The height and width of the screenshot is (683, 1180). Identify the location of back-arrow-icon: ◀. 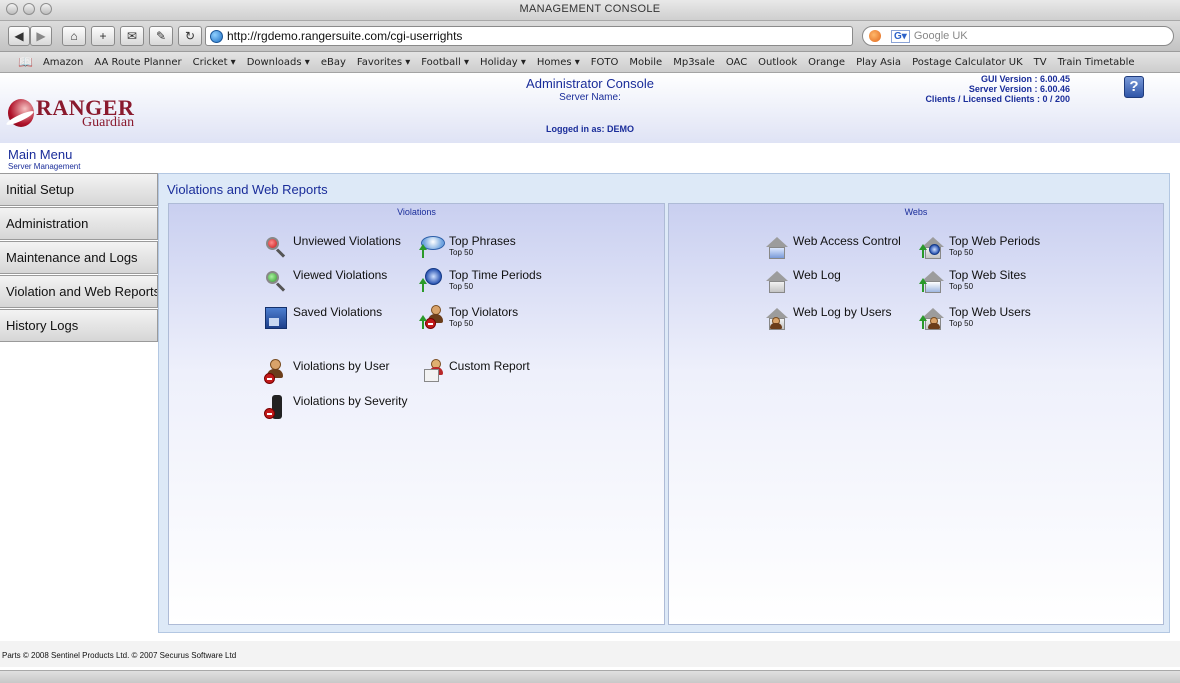
(19, 36).